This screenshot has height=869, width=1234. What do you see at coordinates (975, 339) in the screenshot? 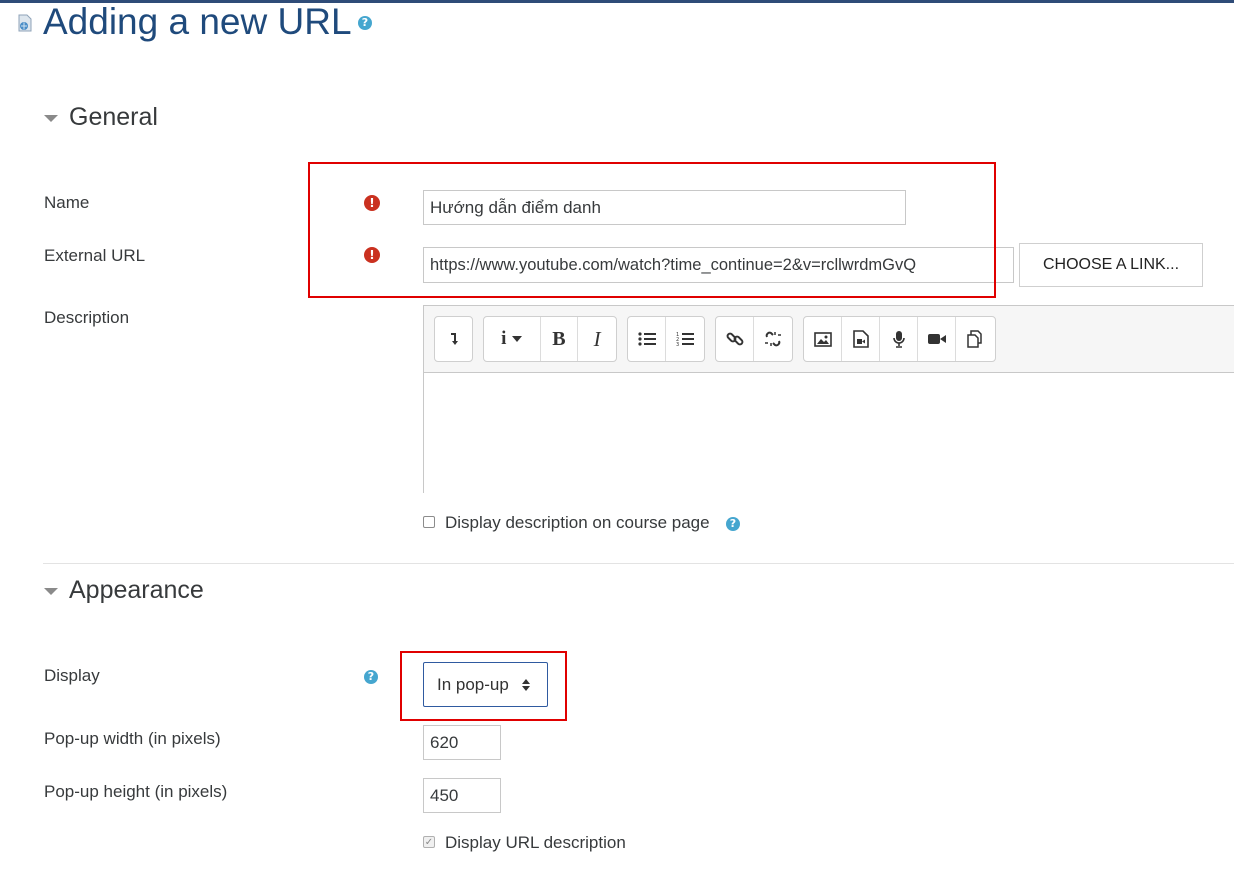
I see `manage-files-icon` at bounding box center [975, 339].